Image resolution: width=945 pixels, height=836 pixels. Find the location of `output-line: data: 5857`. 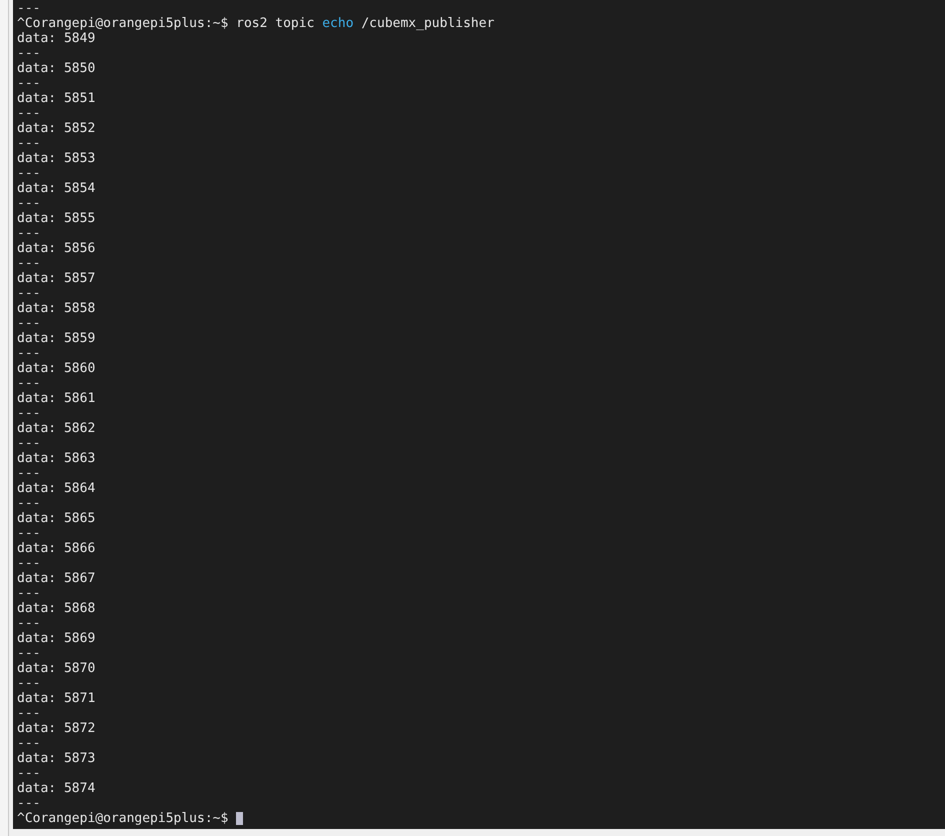

output-line: data: 5857 is located at coordinates (56, 278).